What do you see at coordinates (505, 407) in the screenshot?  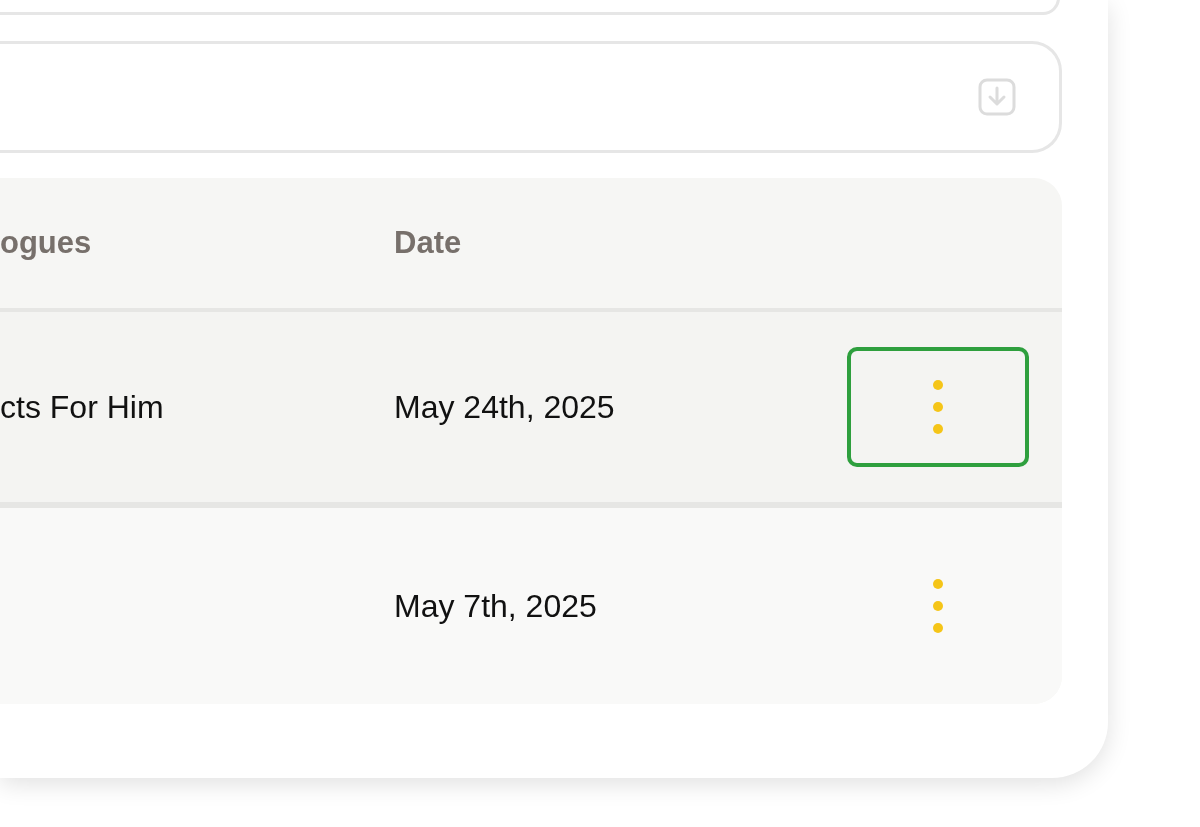 I see `table-cell-text: May 24th, 2025` at bounding box center [505, 407].